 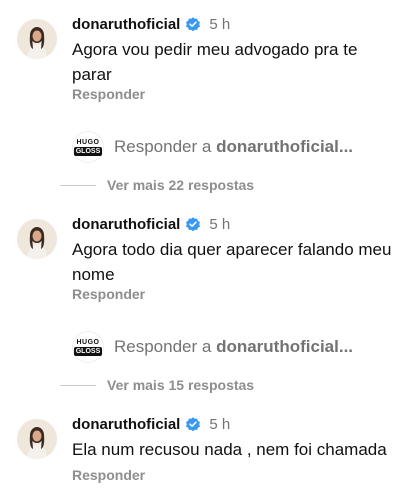 I want to click on view-more-replies: Ver mais 15 respostas, so click(x=157, y=385).